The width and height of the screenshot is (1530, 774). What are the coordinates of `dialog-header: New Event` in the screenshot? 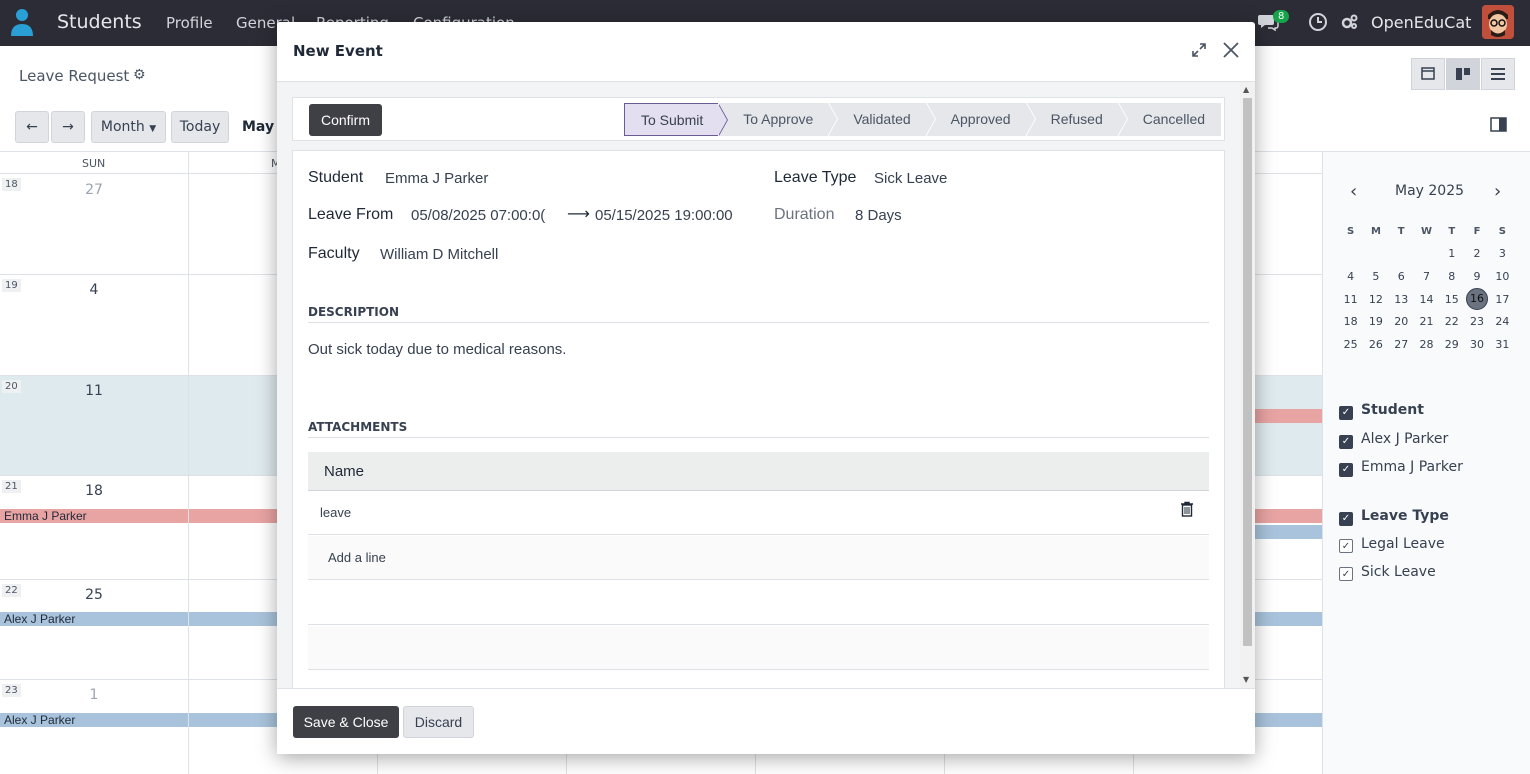 It's located at (766, 52).